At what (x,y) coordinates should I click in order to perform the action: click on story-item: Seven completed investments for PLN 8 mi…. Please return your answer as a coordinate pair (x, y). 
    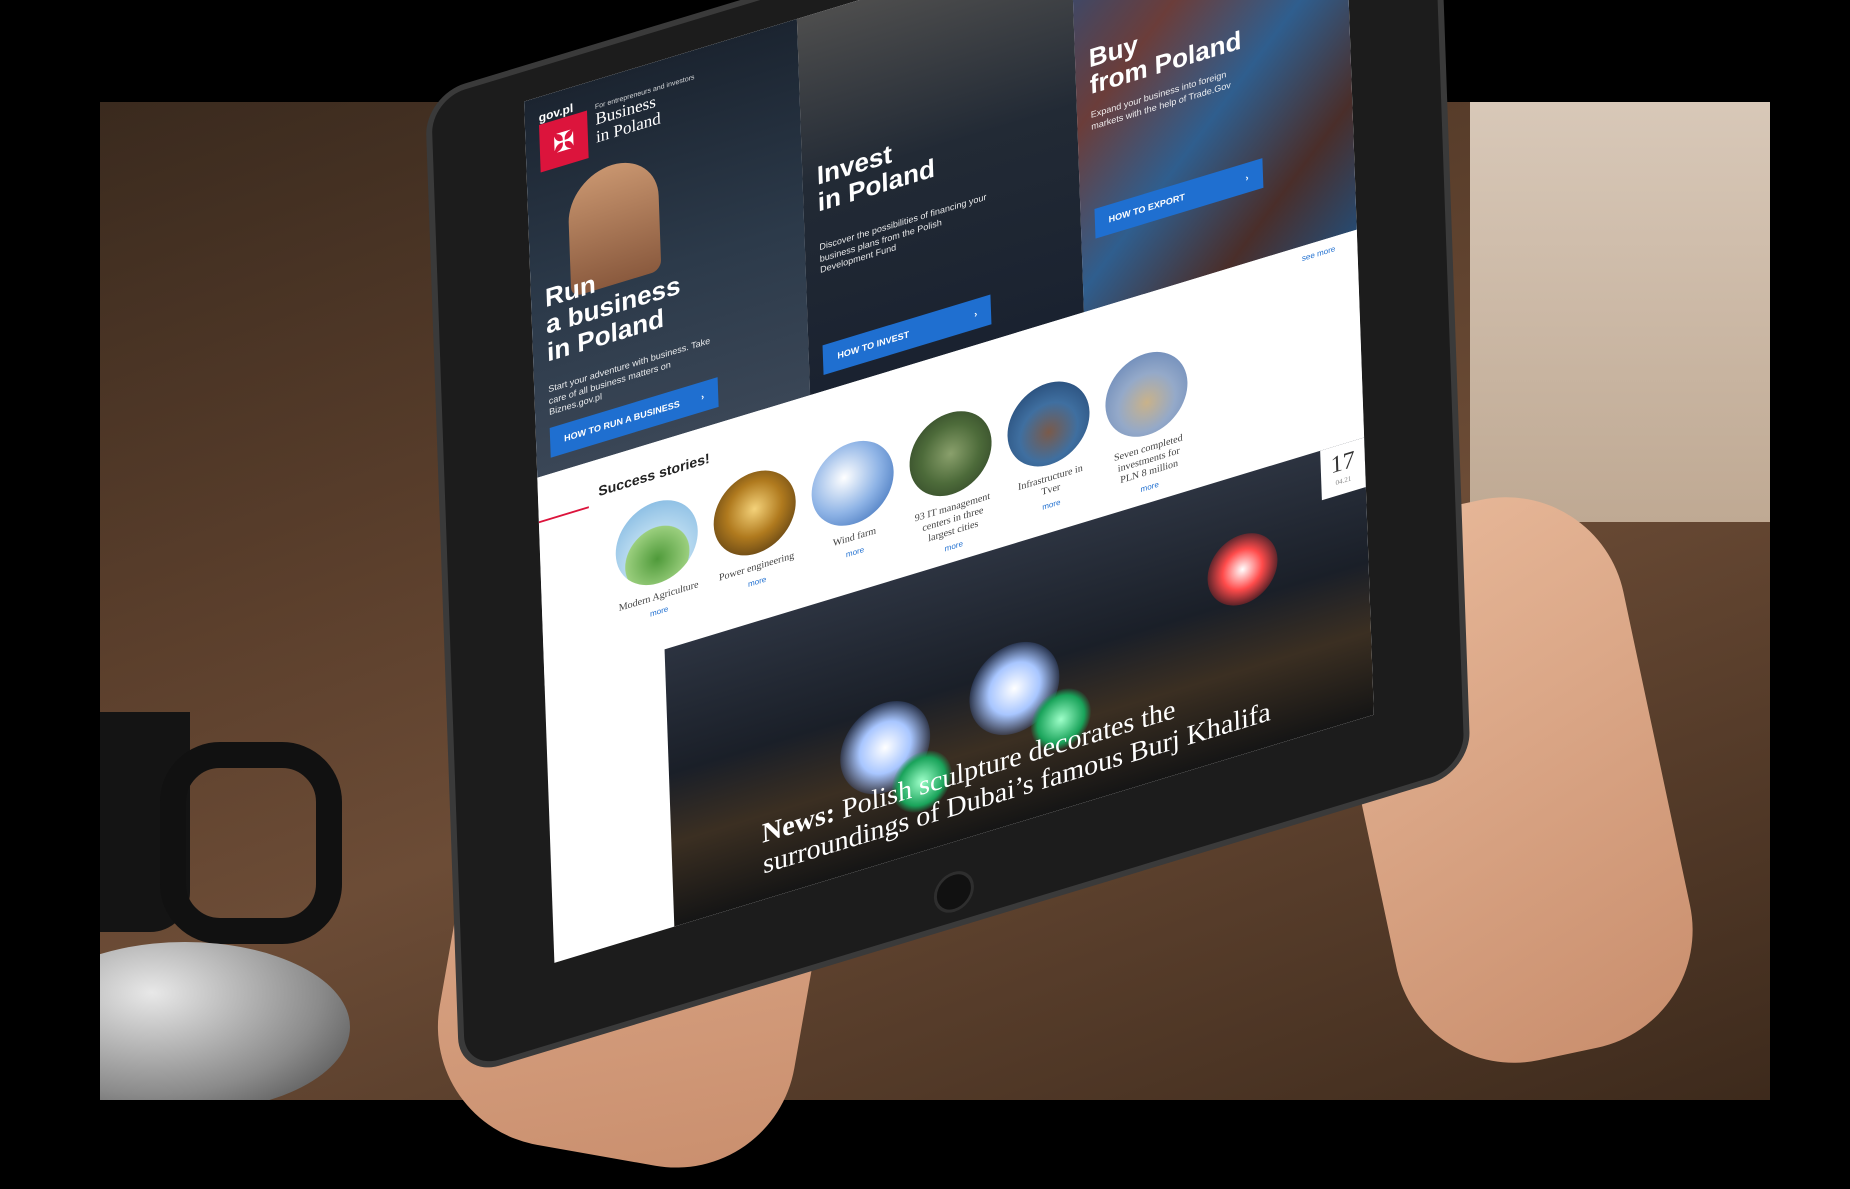
    Looking at the image, I should click on (1147, 422).